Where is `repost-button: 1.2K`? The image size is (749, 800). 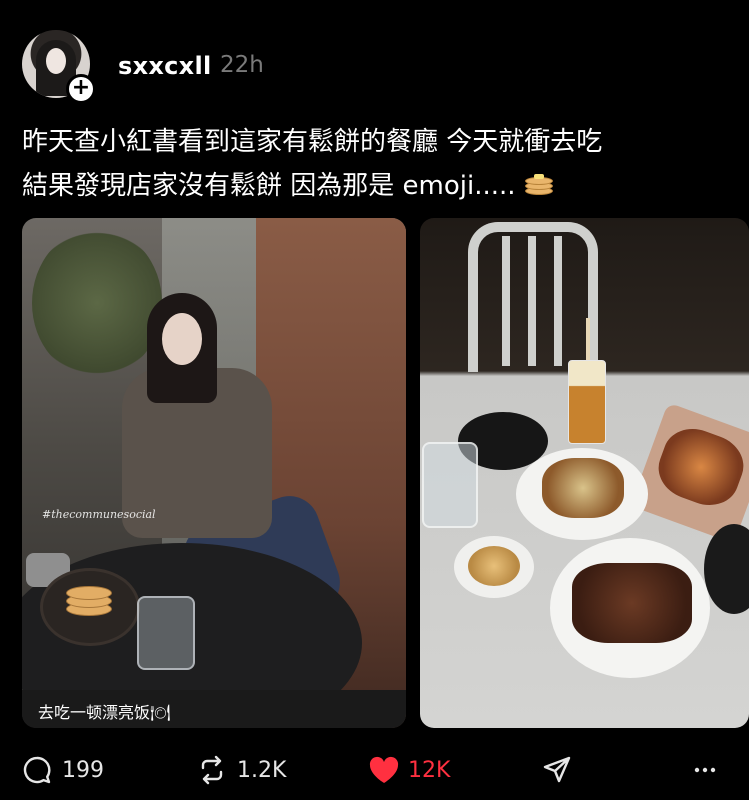 repost-button: 1.2K is located at coordinates (241, 770).